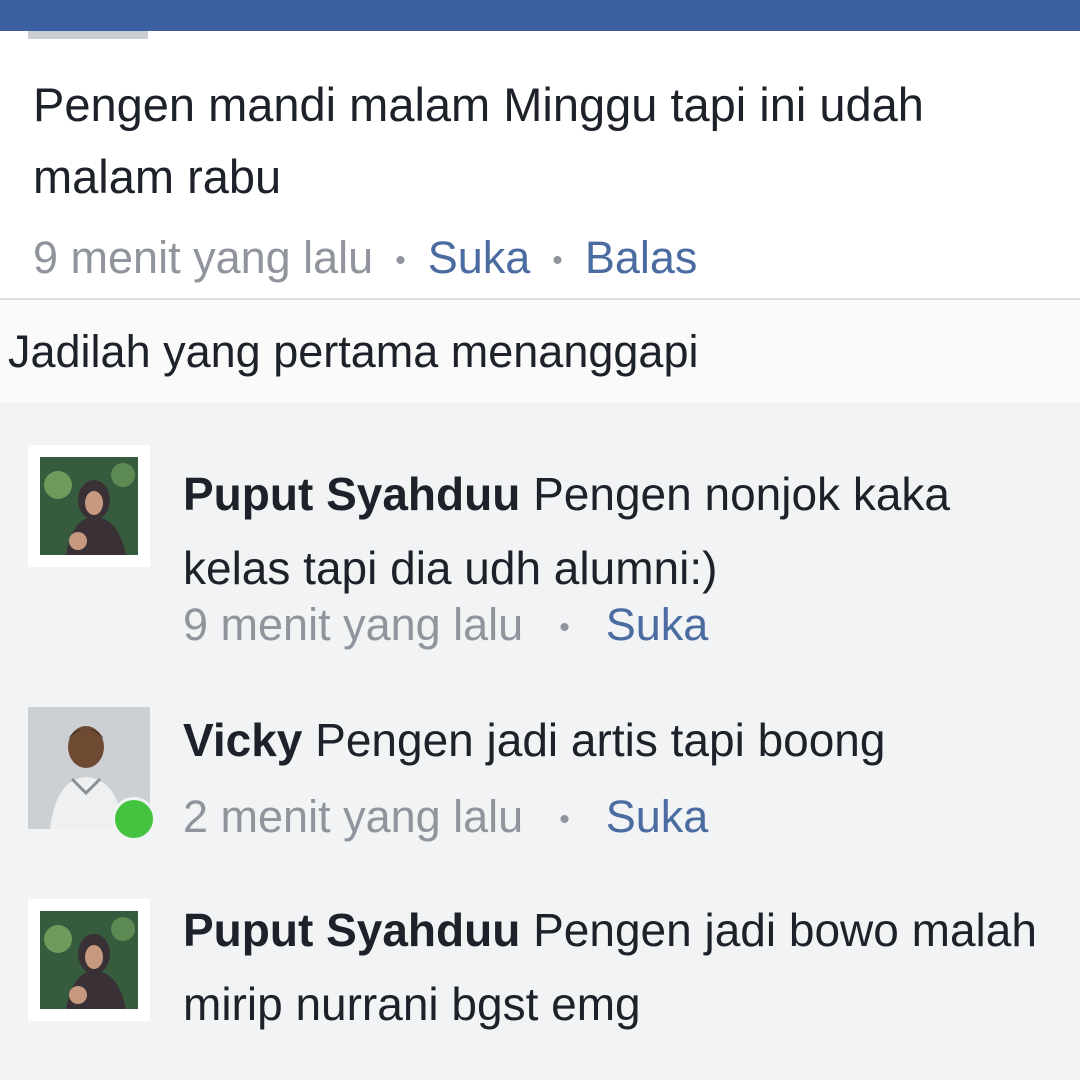  I want to click on reply-author: Vicky, so click(242, 740).